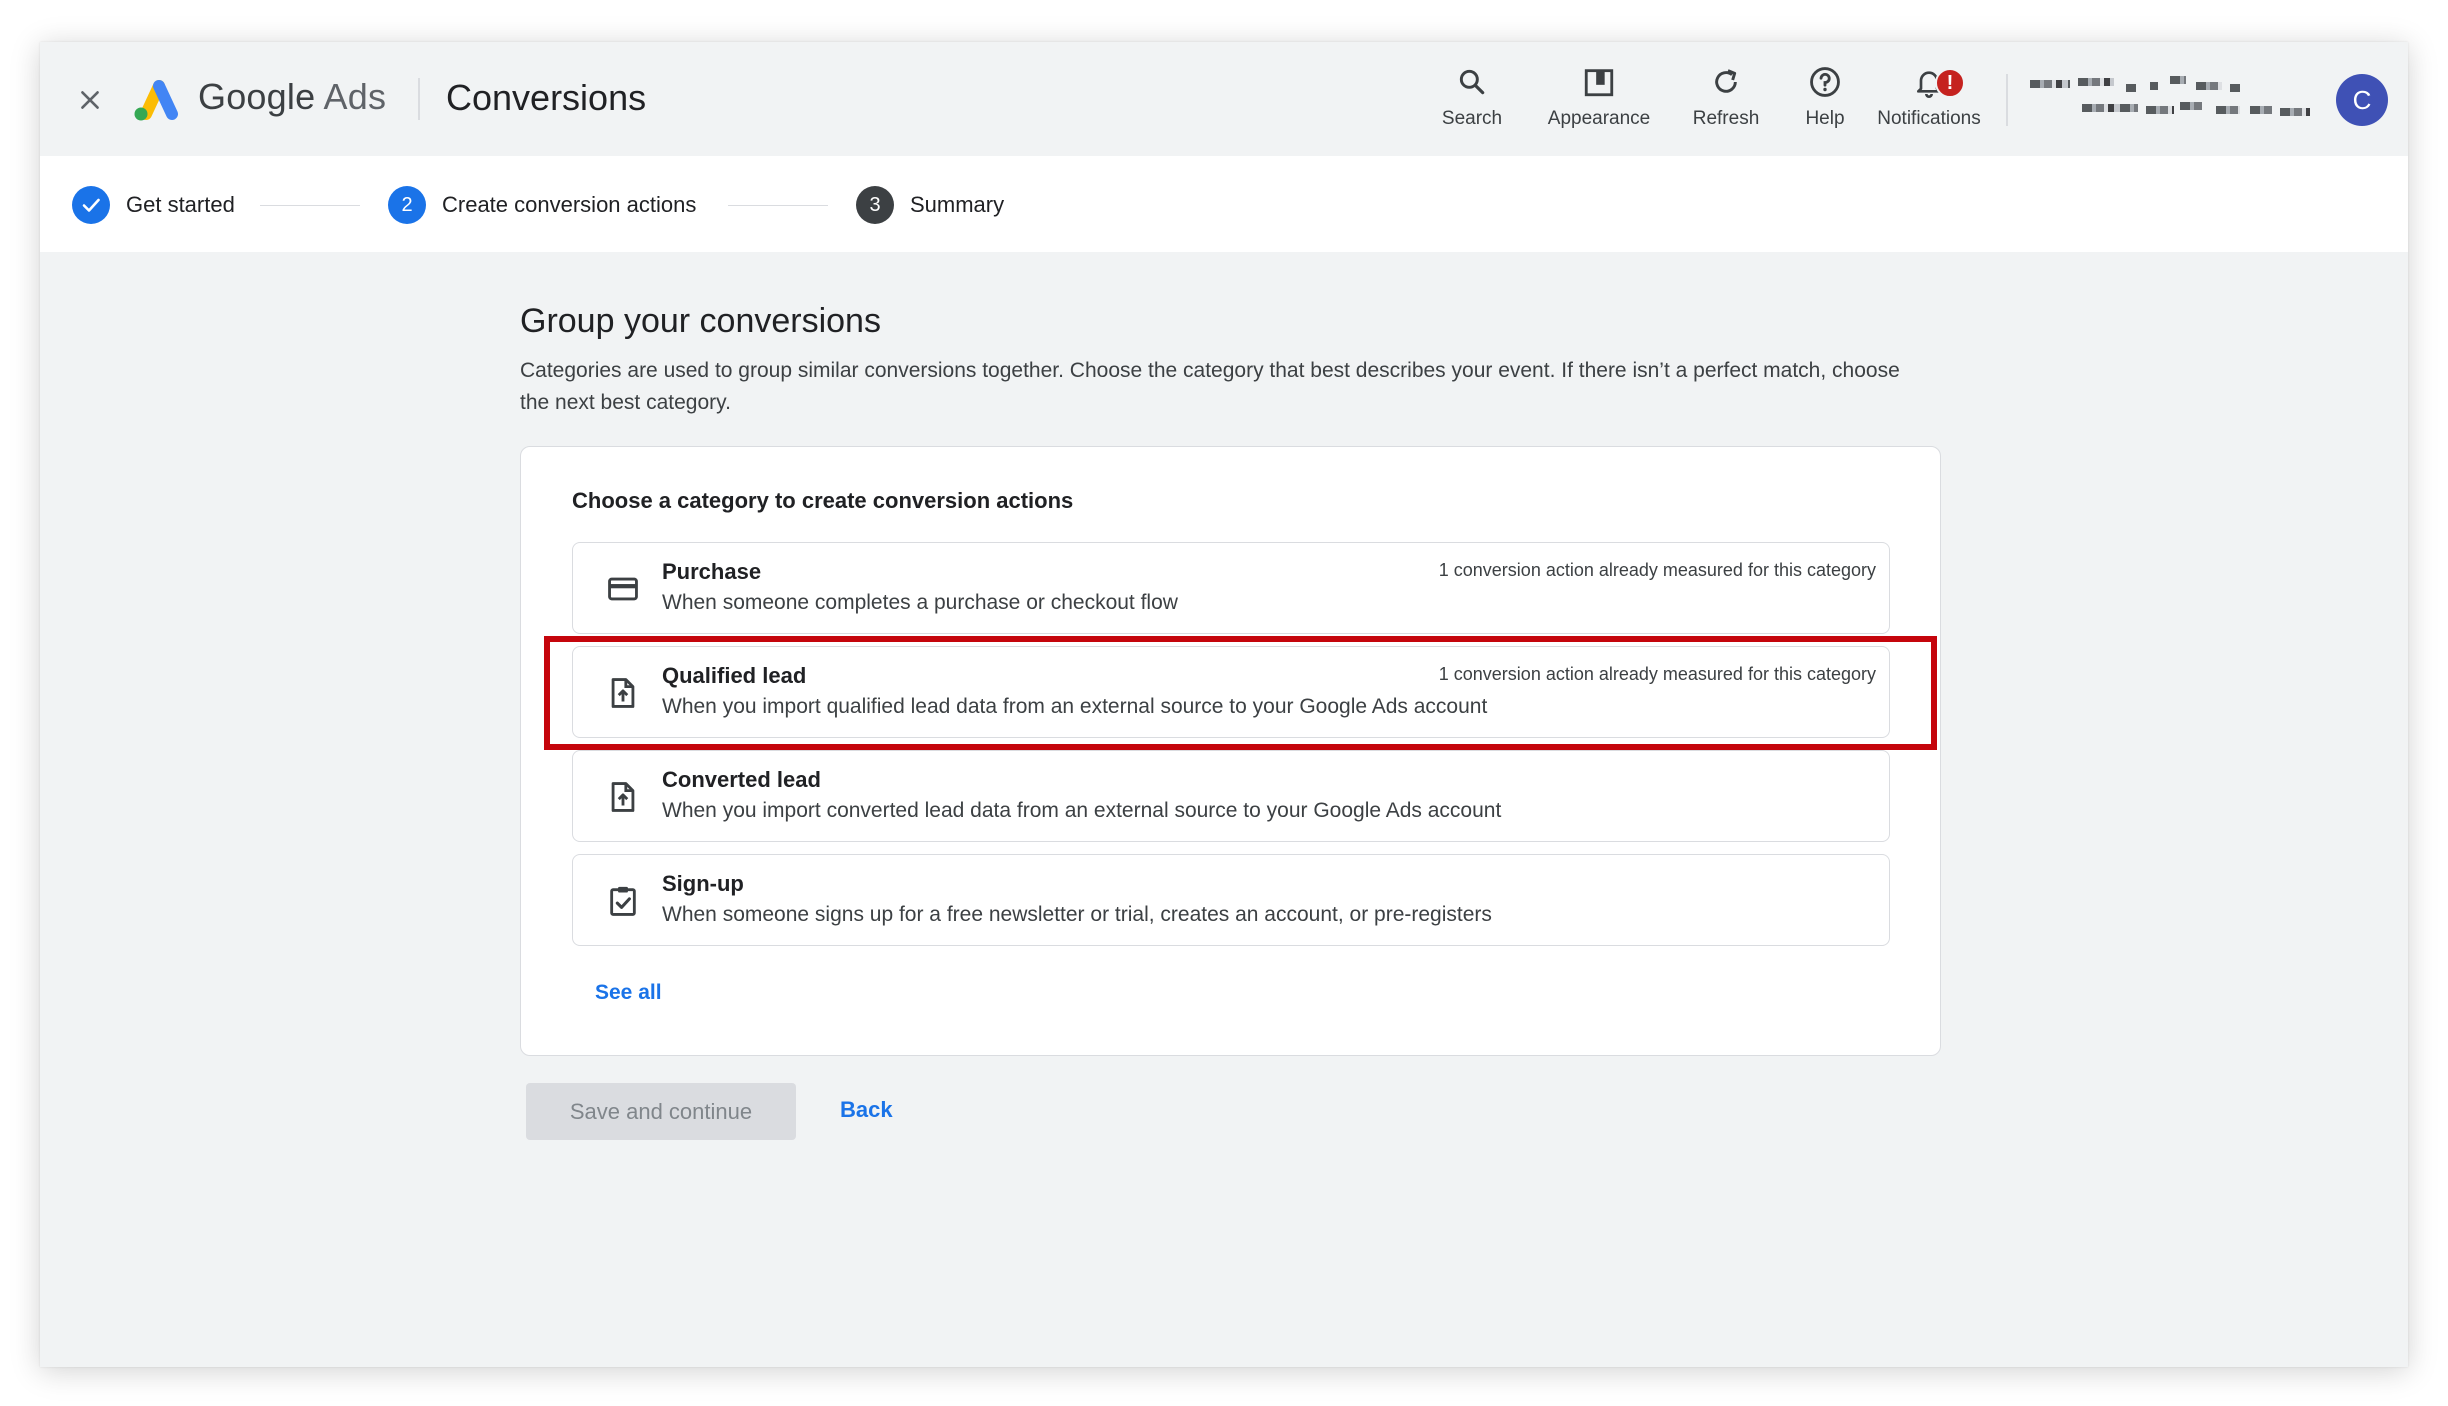 The image size is (2448, 1406). I want to click on close-icon, so click(90, 100).